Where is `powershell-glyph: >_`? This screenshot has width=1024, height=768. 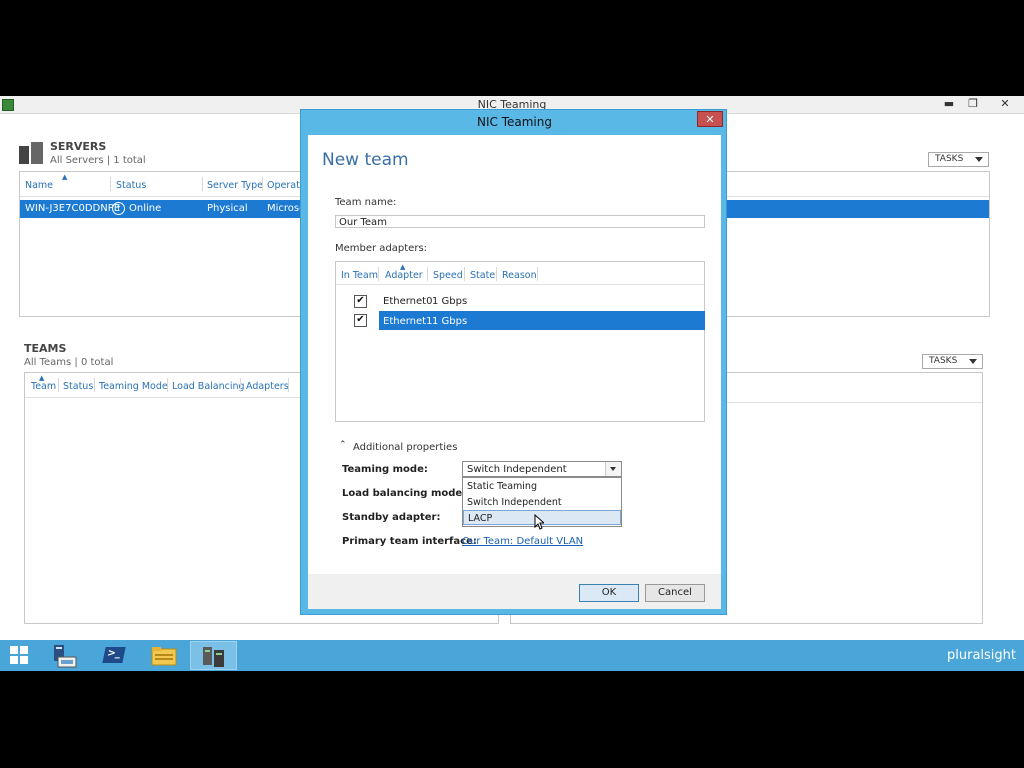
powershell-glyph: >_ is located at coordinates (114, 653).